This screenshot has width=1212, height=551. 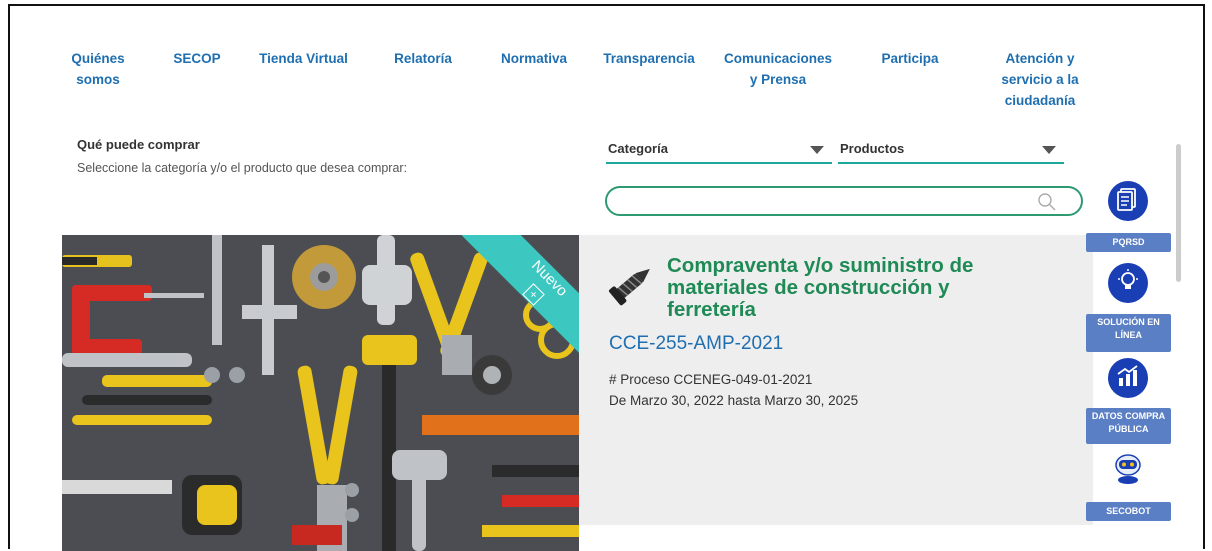 What do you see at coordinates (534, 58) in the screenshot?
I see `nav-item-normativa: Normativa` at bounding box center [534, 58].